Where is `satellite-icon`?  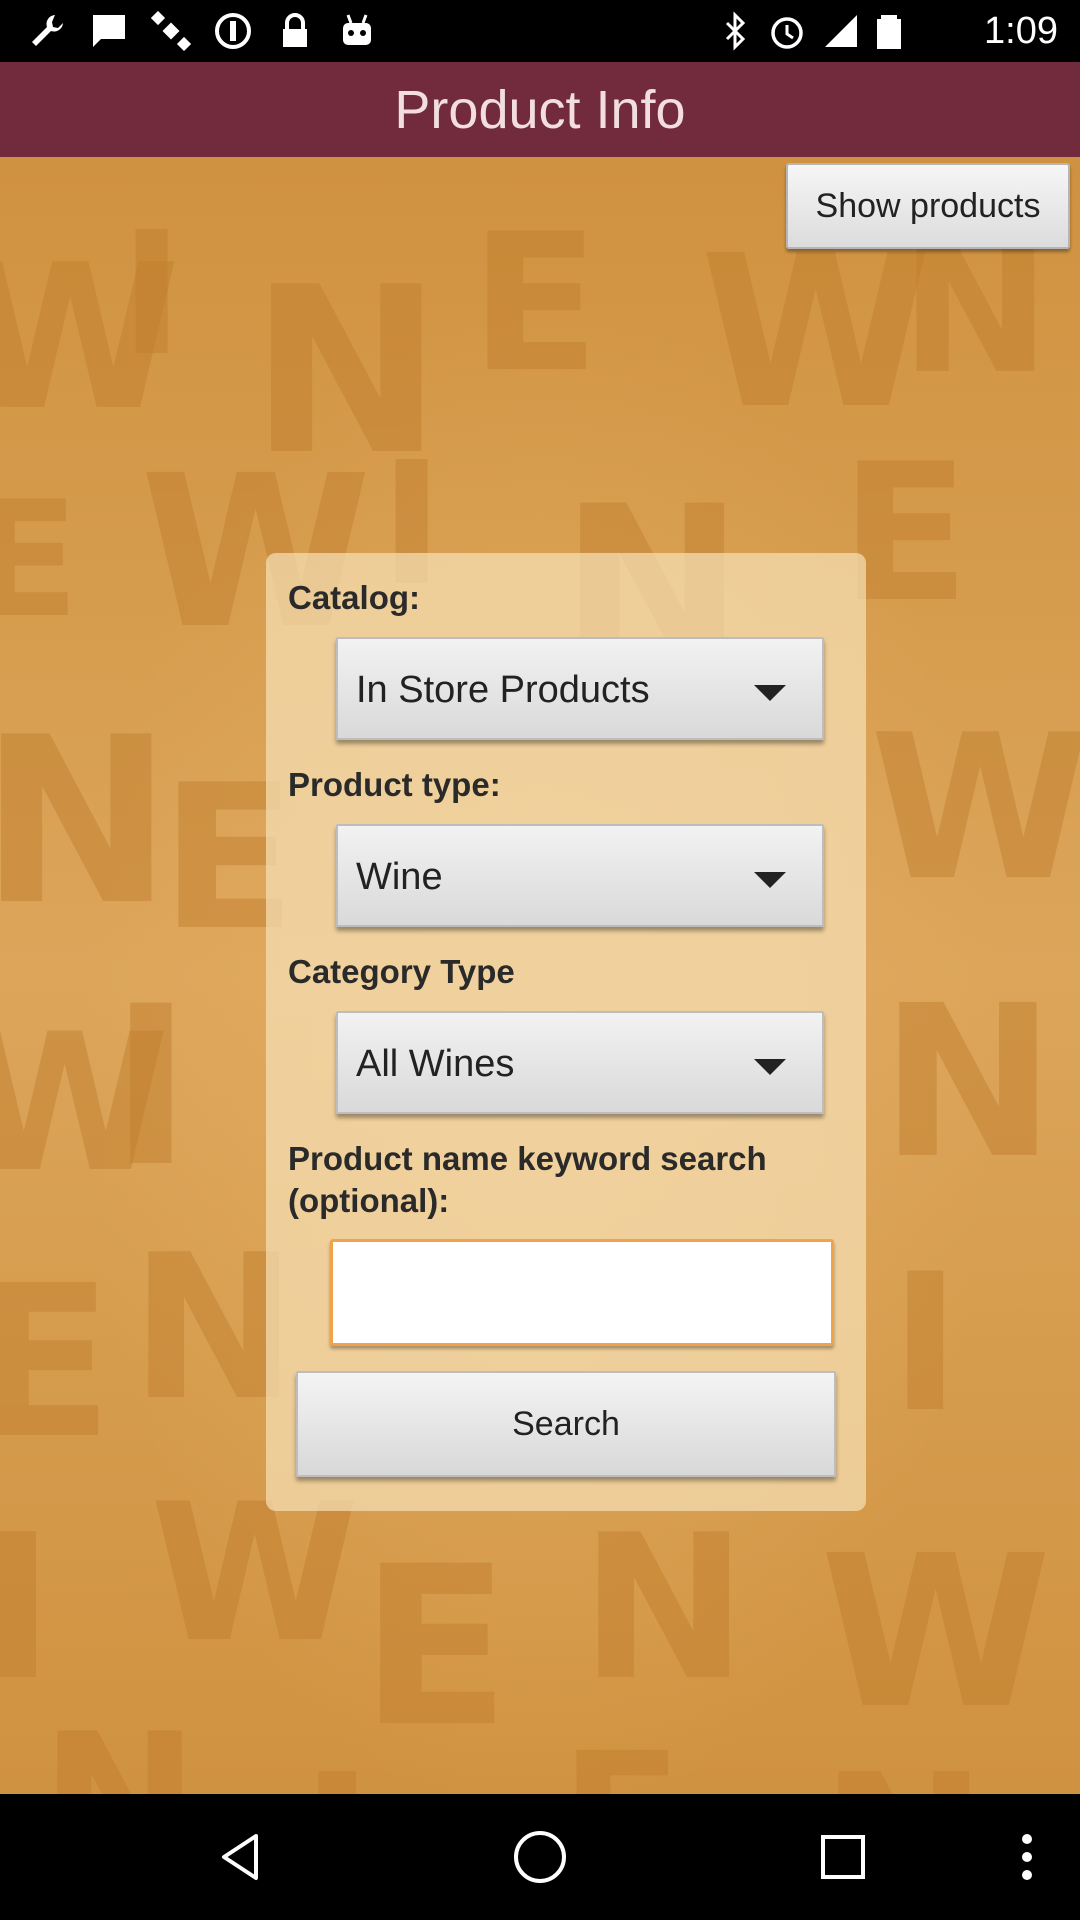
satellite-icon is located at coordinates (171, 31).